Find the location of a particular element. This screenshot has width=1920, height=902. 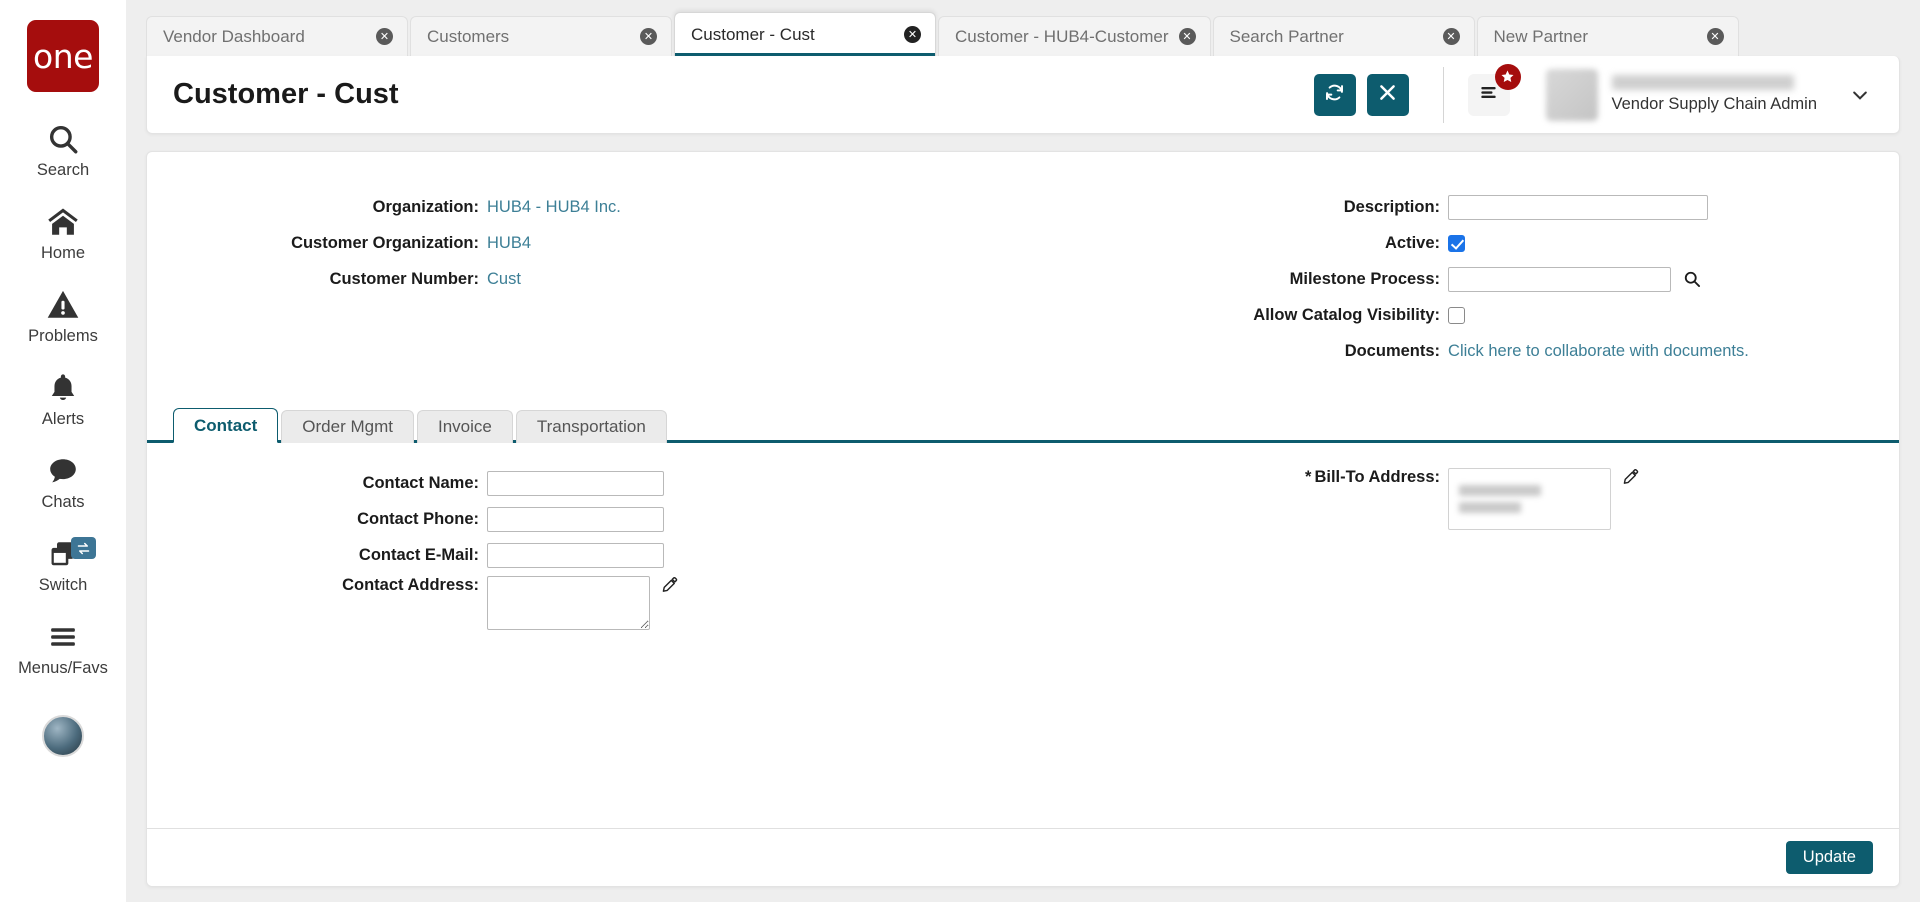

field-label: Documents: is located at coordinates (1392, 350).